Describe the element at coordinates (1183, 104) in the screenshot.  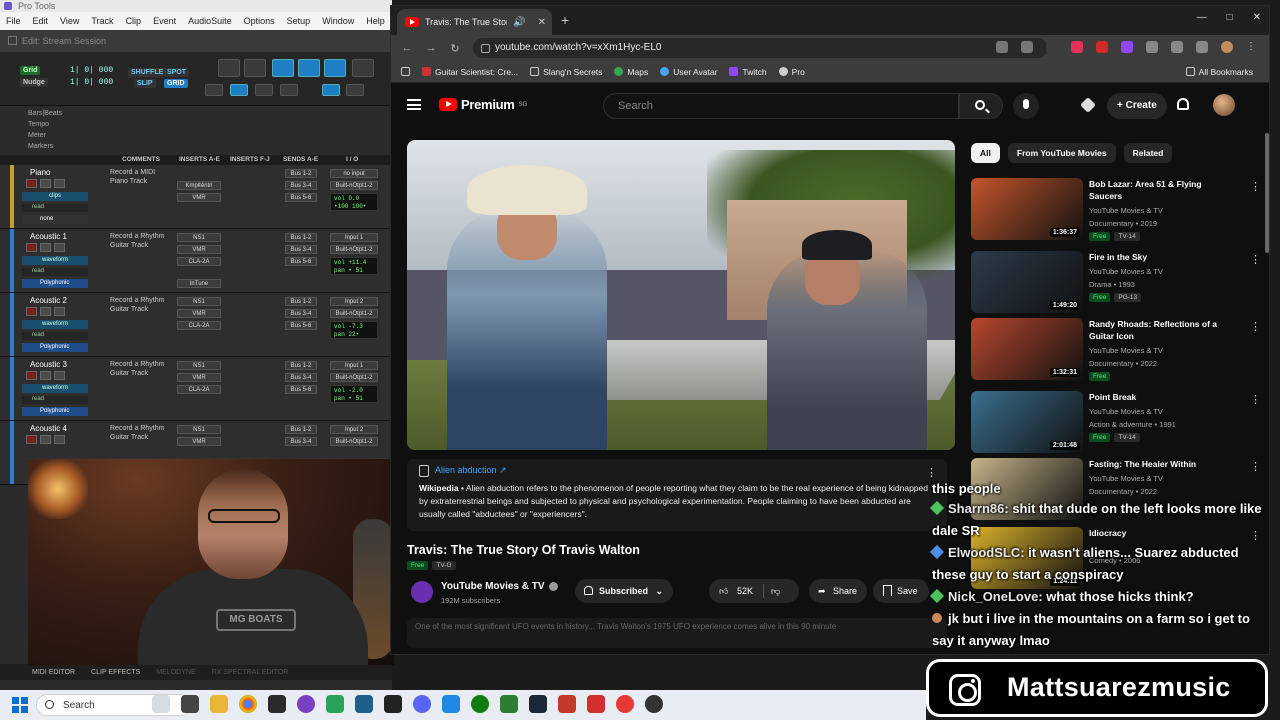
I see `notifications-bell-icon` at that location.